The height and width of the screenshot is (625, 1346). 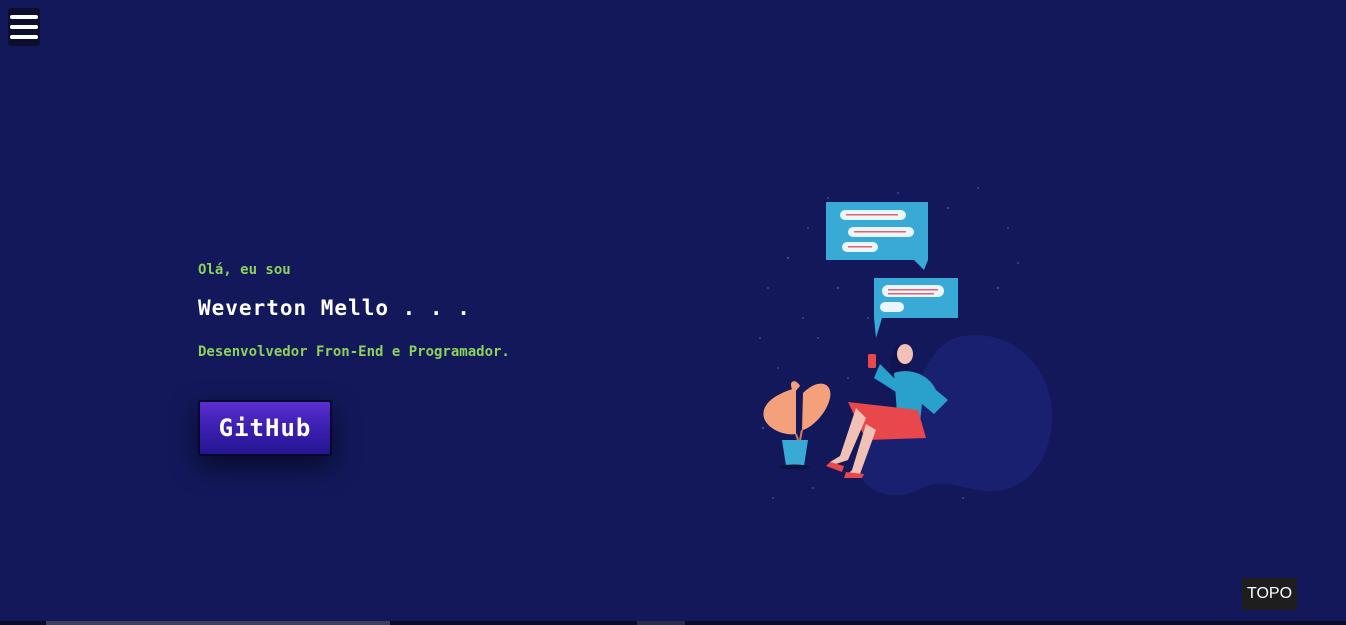 What do you see at coordinates (916, 308) in the screenshot?
I see `chat-bubble-bottom` at bounding box center [916, 308].